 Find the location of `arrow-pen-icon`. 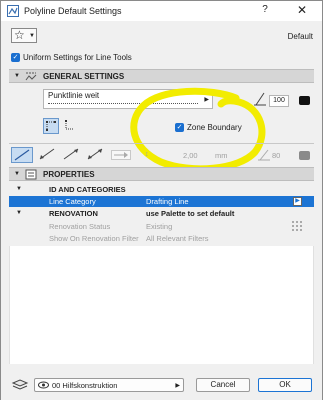

arrow-pen-icon is located at coordinates (264, 155).